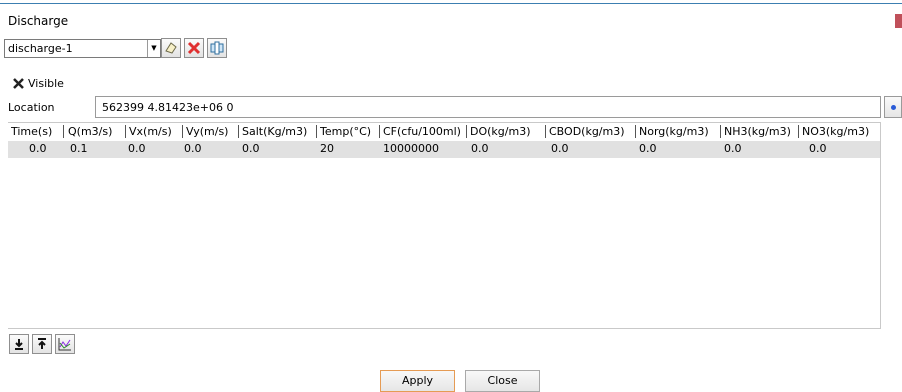 The image size is (902, 392). Describe the element at coordinates (506, 132) in the screenshot. I see `column-header: DO(kg/m3)` at that location.